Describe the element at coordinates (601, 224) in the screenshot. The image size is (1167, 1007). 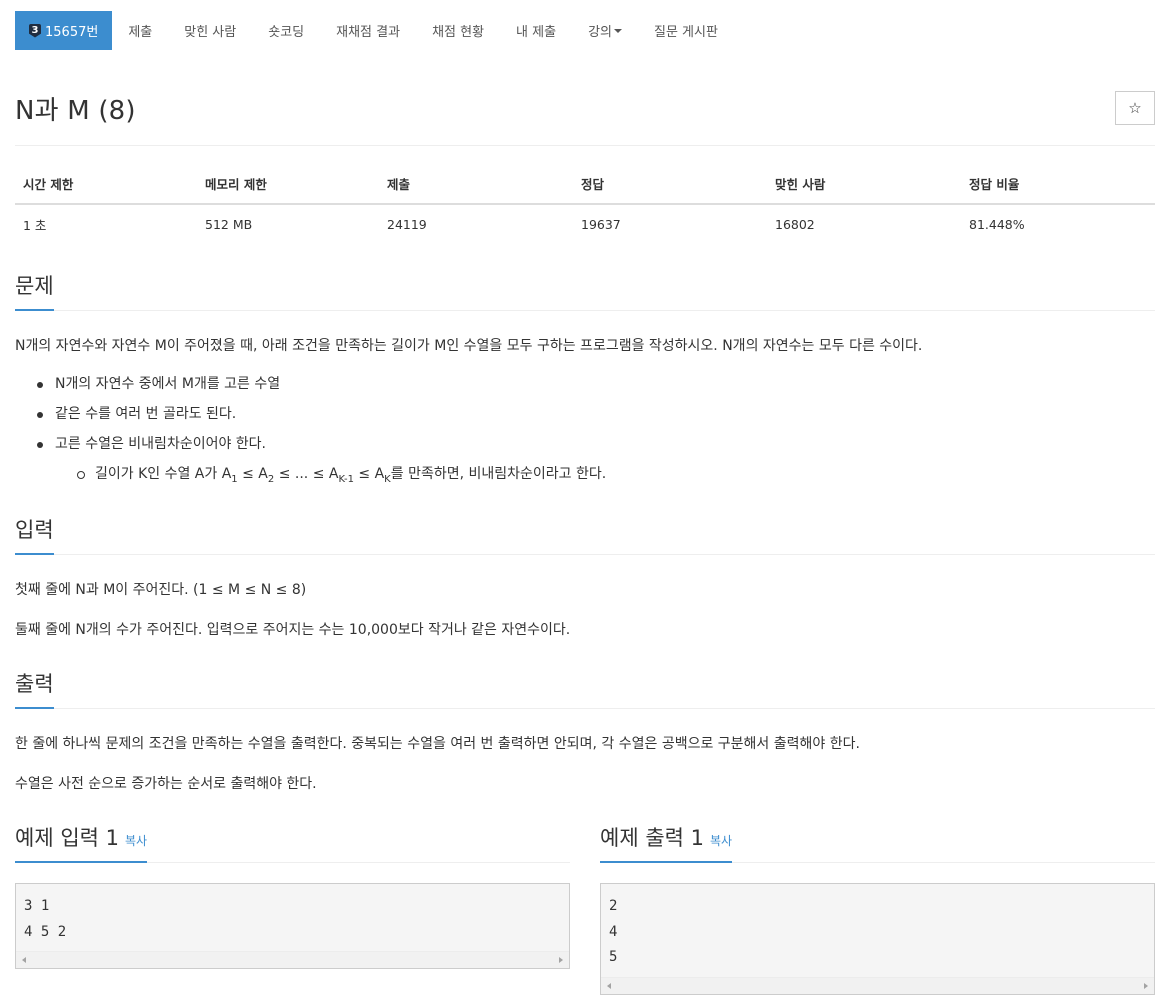
I see `info-accepted: 19637` at that location.